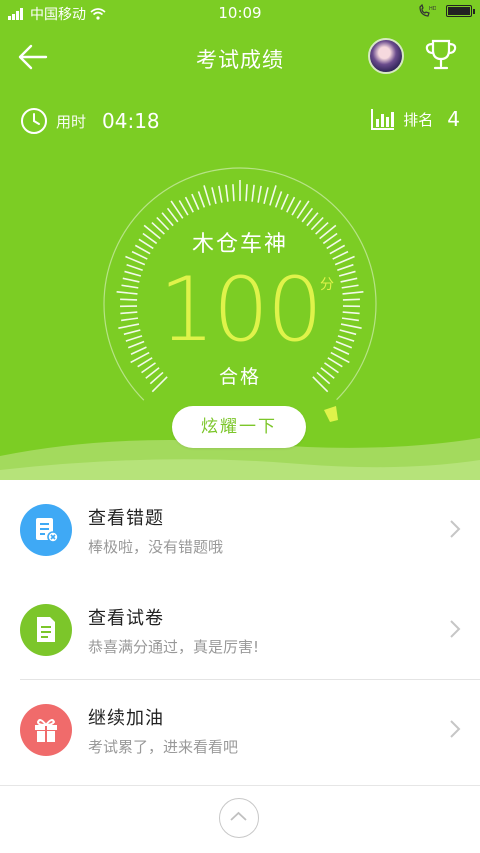 The image size is (480, 853). What do you see at coordinates (383, 119) in the screenshot?
I see `bar-chart-icon` at bounding box center [383, 119].